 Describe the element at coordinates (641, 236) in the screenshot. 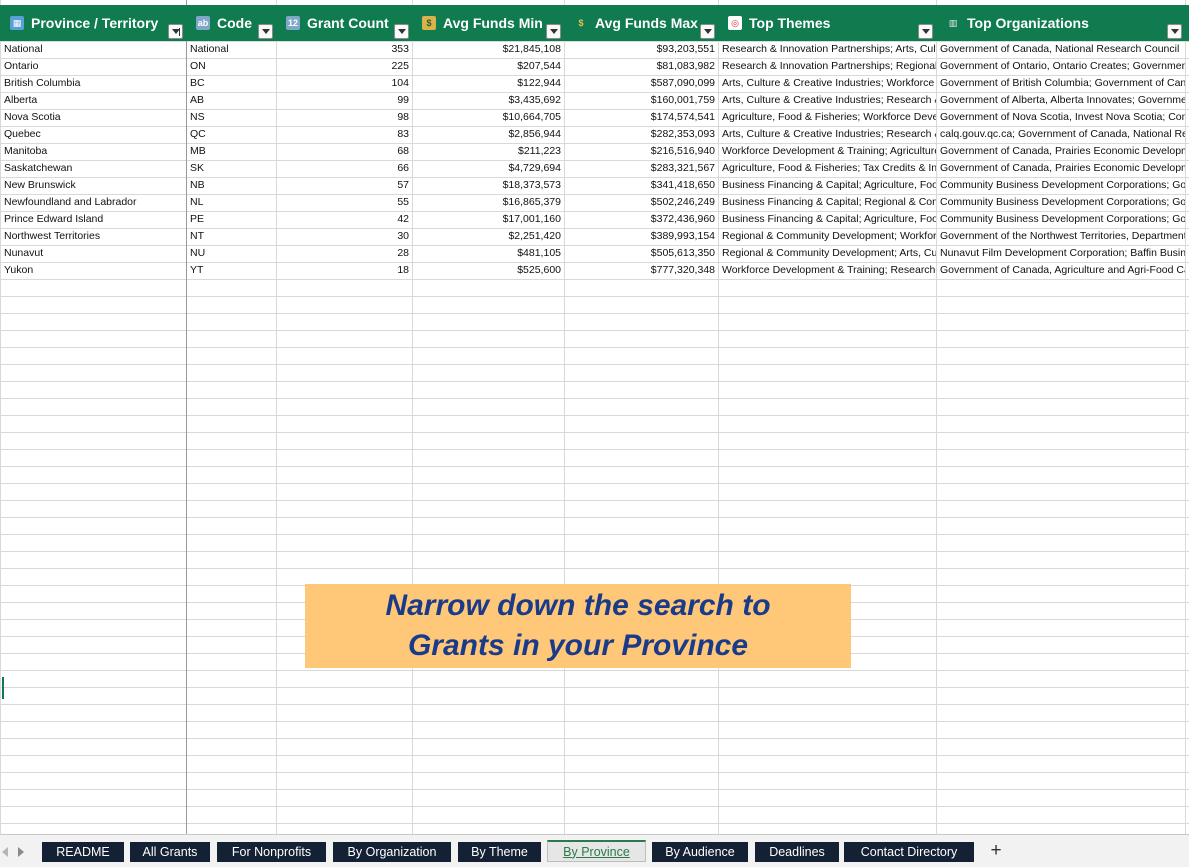

I see `table-cell: $389,993,154` at that location.